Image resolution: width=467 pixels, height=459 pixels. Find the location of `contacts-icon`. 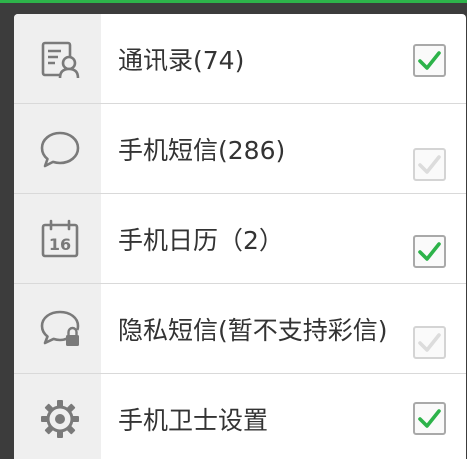

contacts-icon is located at coordinates (60, 60).